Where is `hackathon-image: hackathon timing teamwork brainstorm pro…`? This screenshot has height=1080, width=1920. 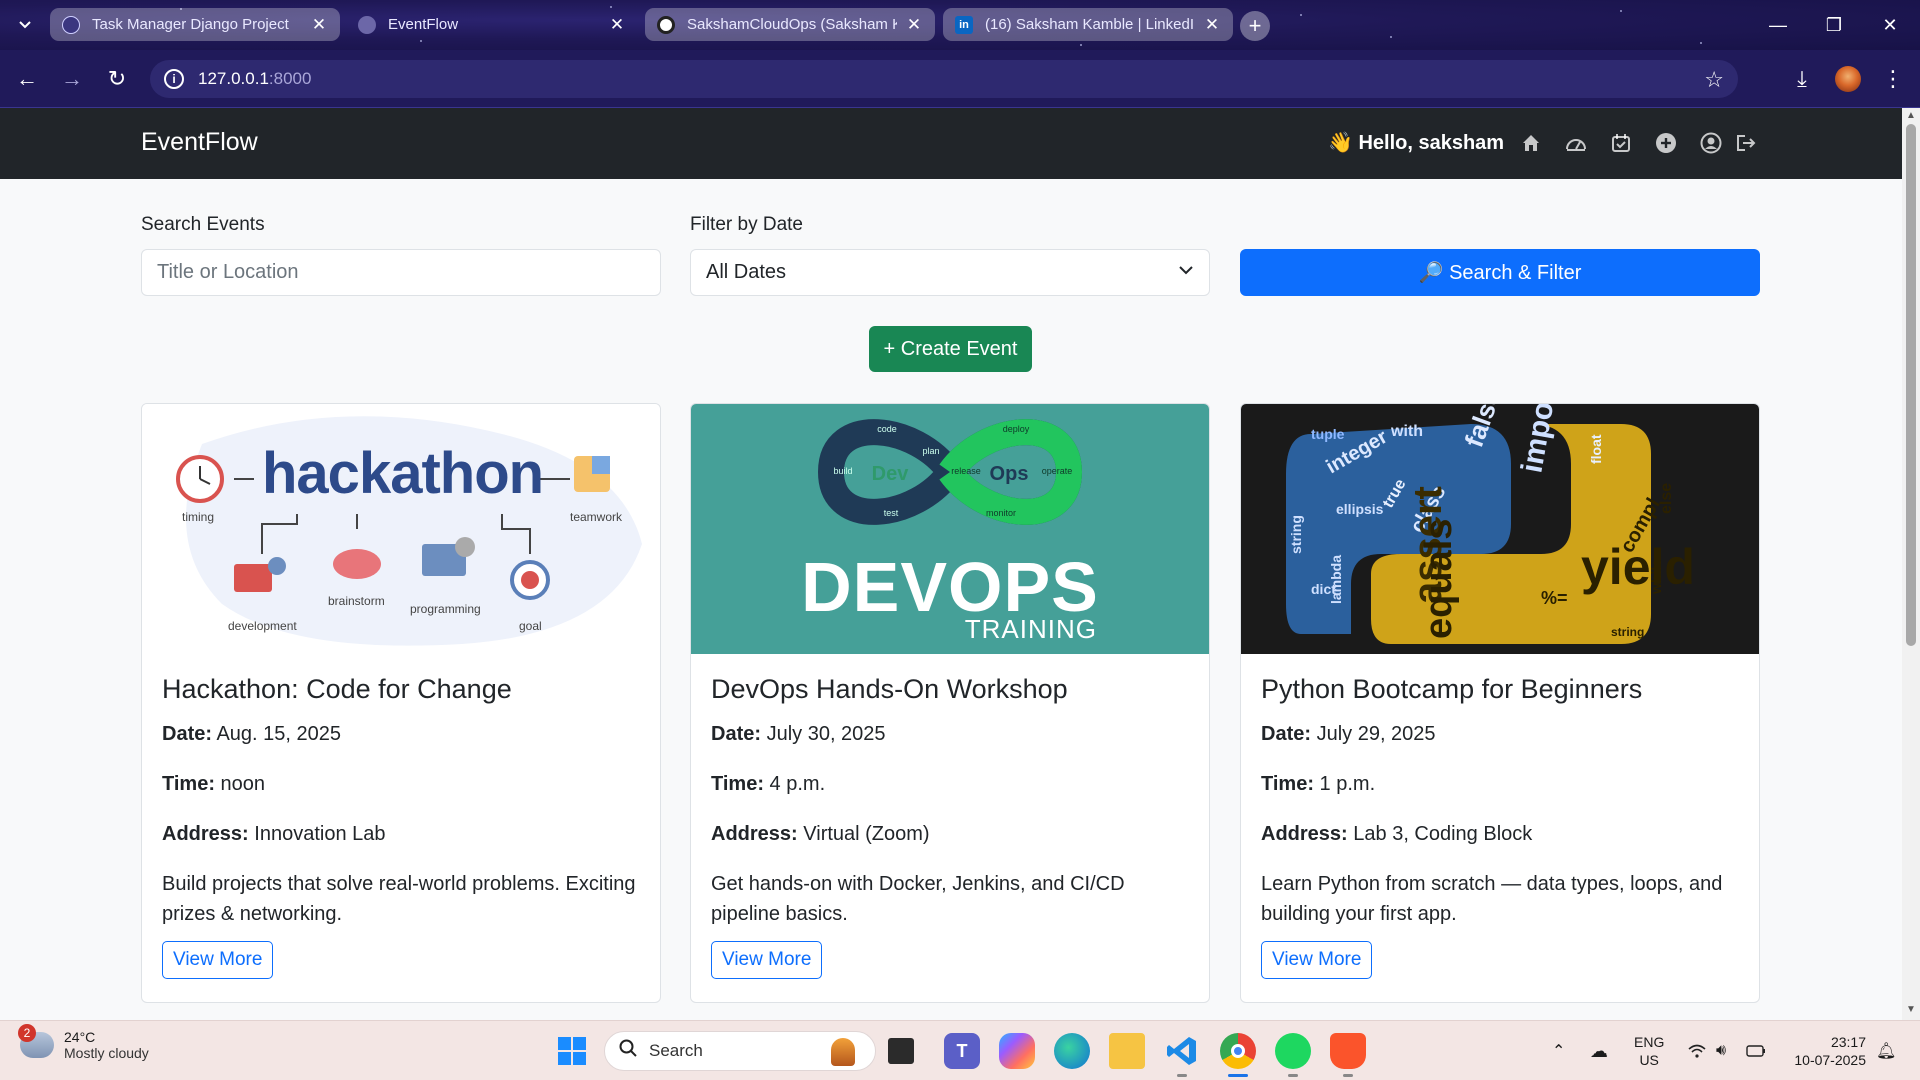
hackathon-image: hackathon timing teamwork brainstorm pro… is located at coordinates (401, 529).